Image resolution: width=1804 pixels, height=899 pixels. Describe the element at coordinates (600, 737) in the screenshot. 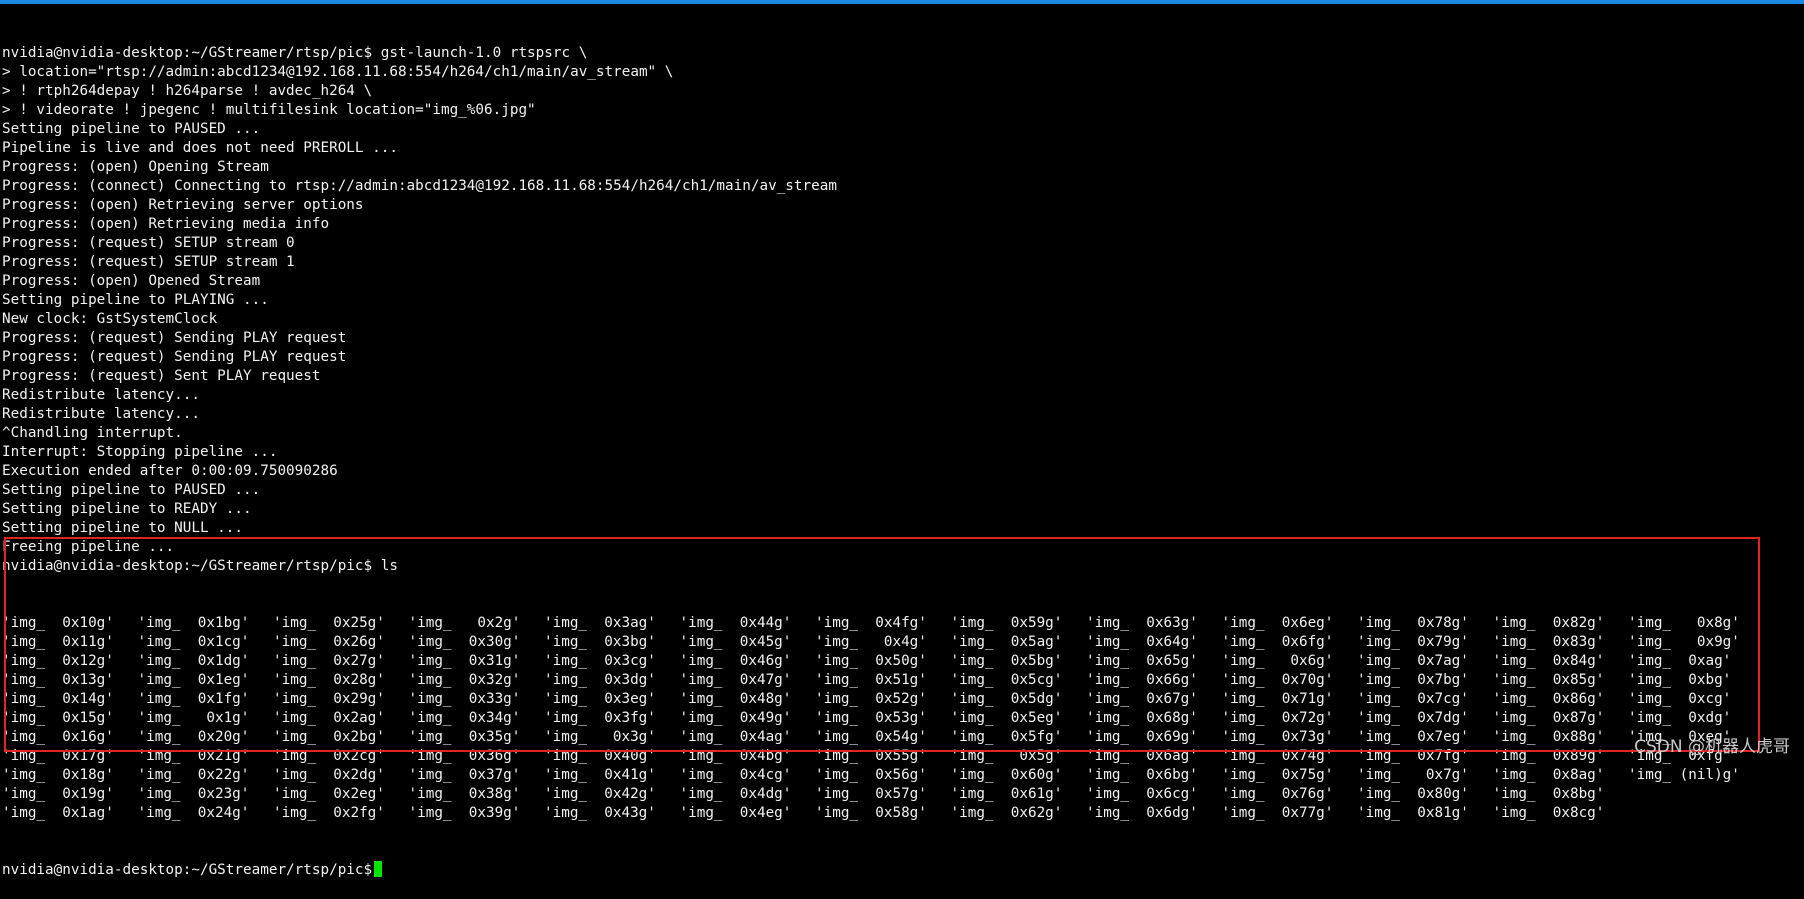

I see `ls-filename: 'img_ 0x3g'` at that location.